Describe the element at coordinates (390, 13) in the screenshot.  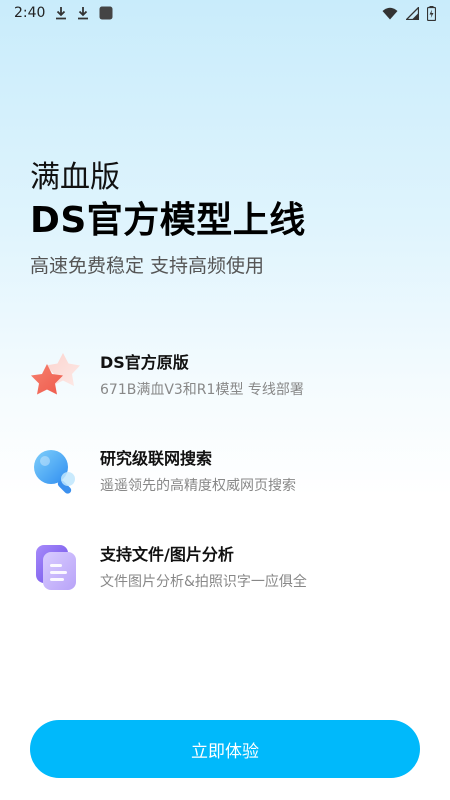
I see `wifi-icon` at that location.